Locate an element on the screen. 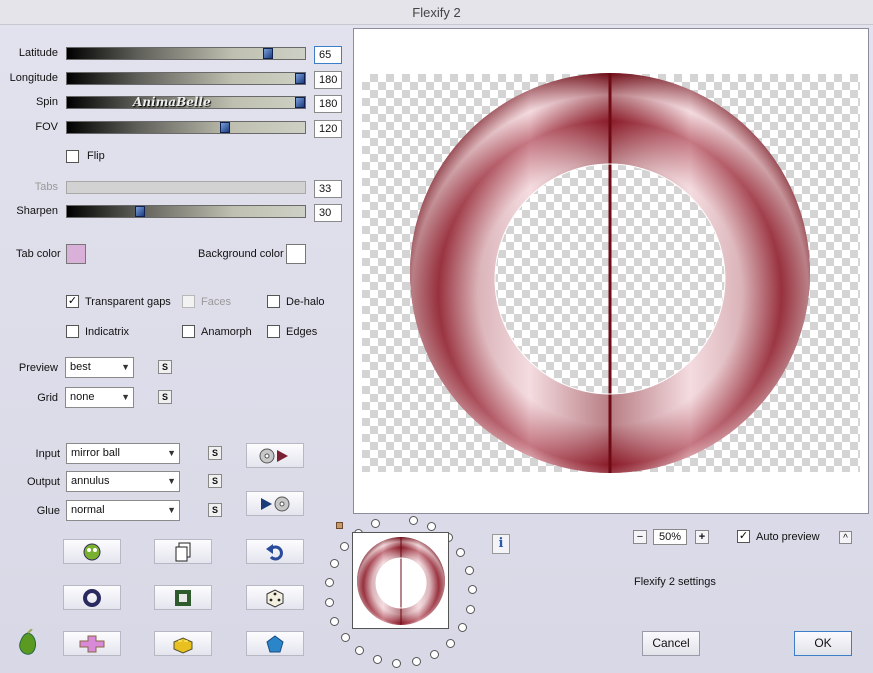 The image size is (873, 673). latitude-slider is located at coordinates (186, 53).